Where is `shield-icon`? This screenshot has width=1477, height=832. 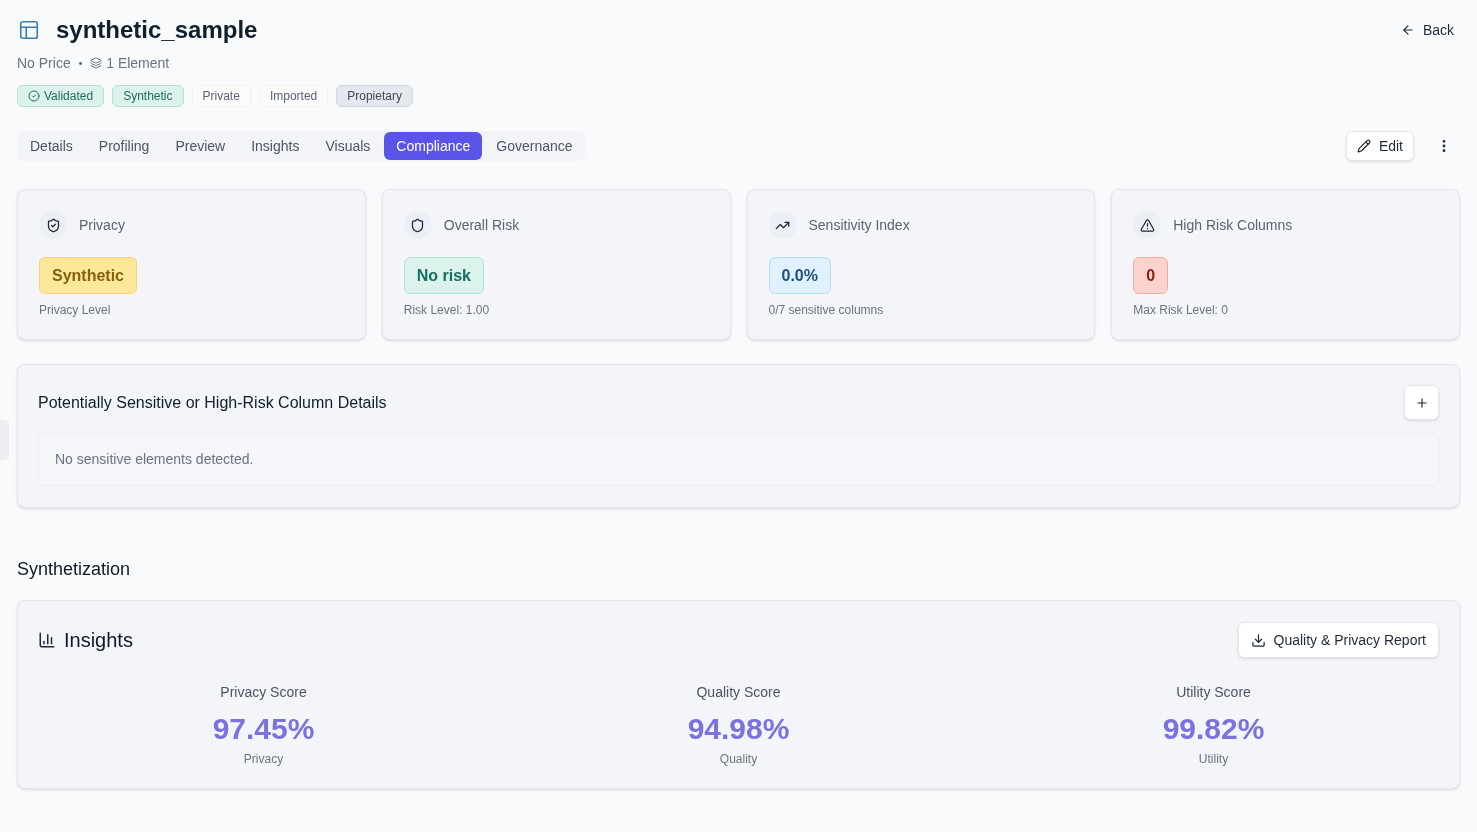
shield-icon is located at coordinates (417, 225).